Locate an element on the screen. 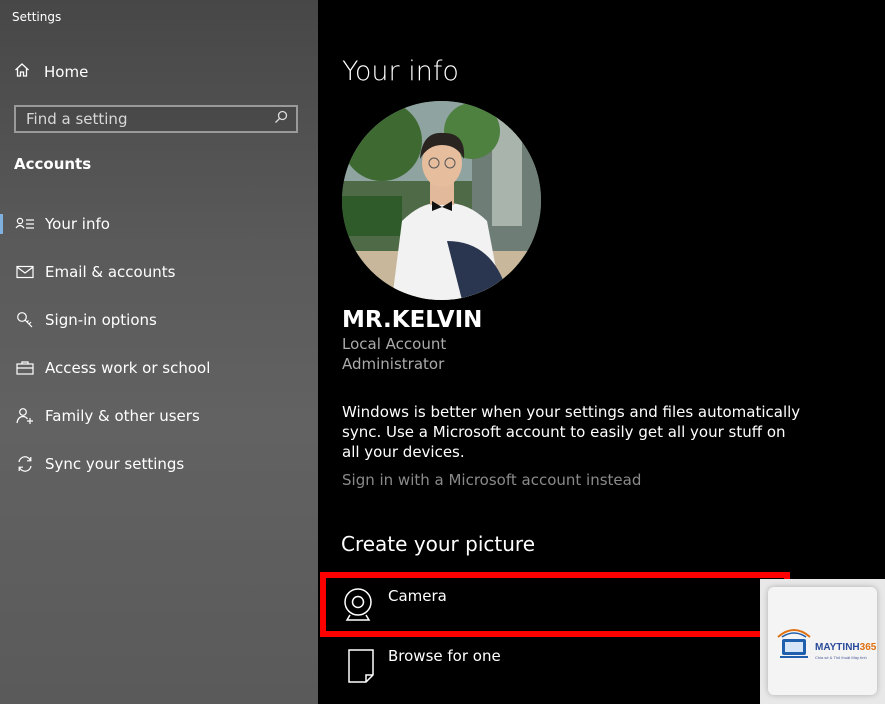 The height and width of the screenshot is (704, 885). briefcase-icon is located at coordinates (25, 368).